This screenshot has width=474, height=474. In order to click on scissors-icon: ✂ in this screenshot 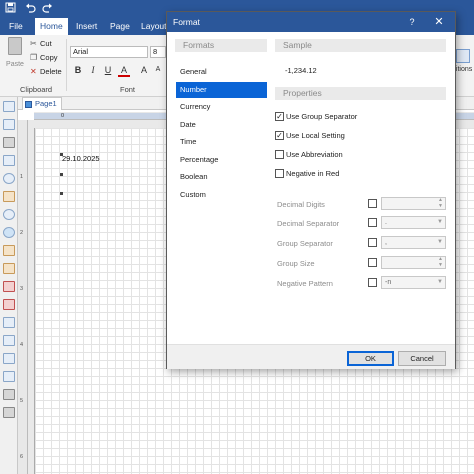, I will do `click(33, 43)`.